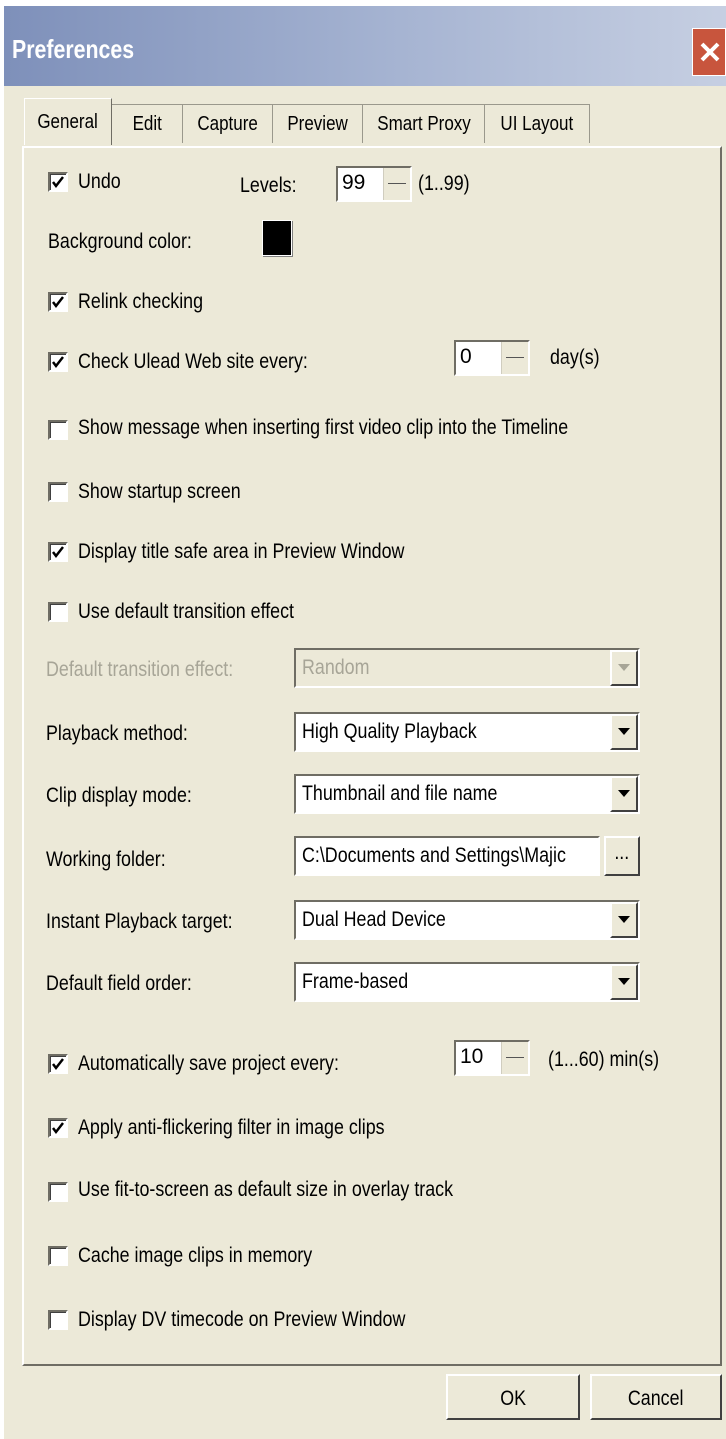 This screenshot has width=726, height=1439. I want to click on default-transition-checkbox, so click(58, 612).